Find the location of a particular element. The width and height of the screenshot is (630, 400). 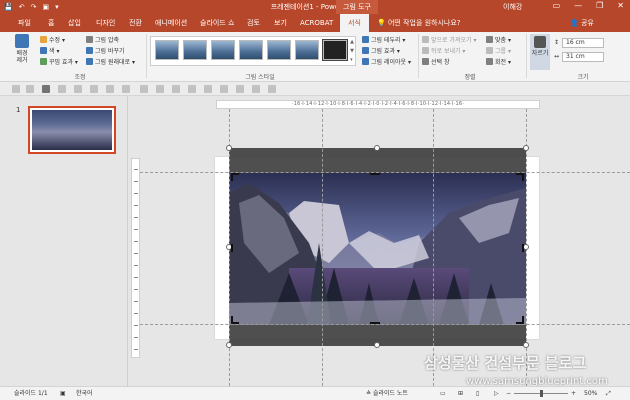

tab-format: 서식 is located at coordinates (354, 23).